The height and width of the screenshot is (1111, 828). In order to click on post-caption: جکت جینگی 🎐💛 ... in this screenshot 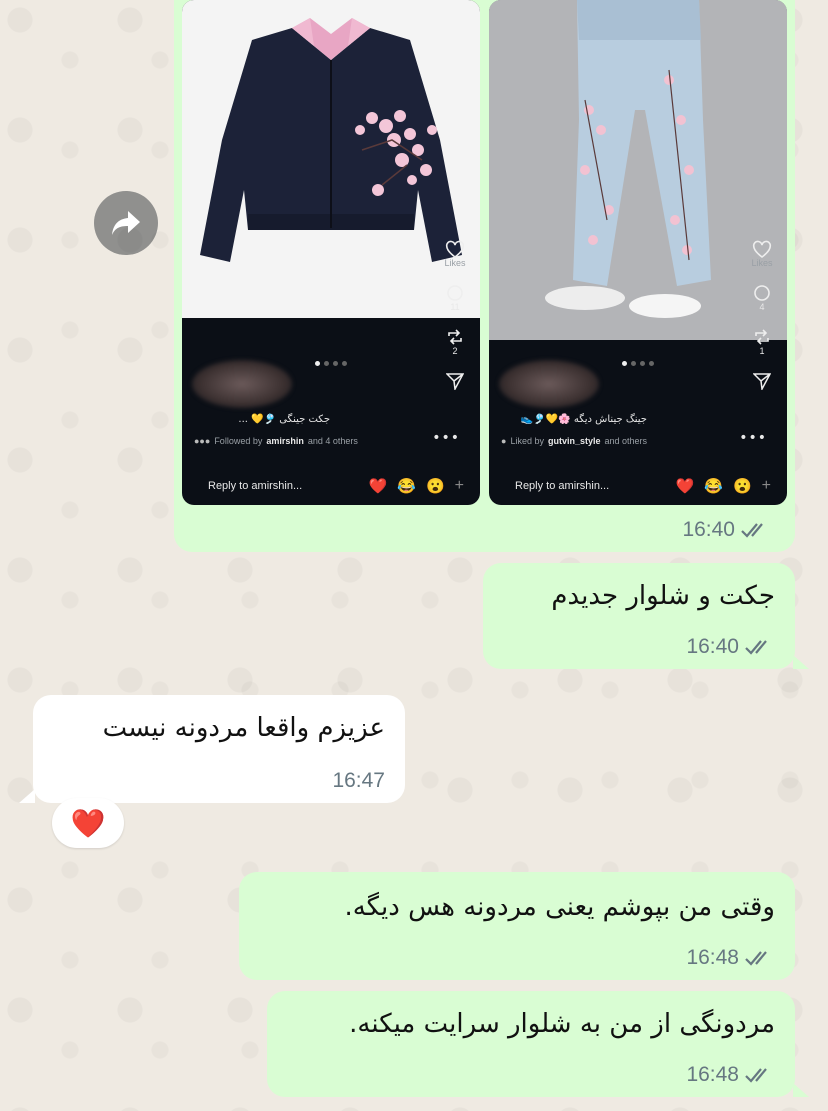, I will do `click(284, 419)`.